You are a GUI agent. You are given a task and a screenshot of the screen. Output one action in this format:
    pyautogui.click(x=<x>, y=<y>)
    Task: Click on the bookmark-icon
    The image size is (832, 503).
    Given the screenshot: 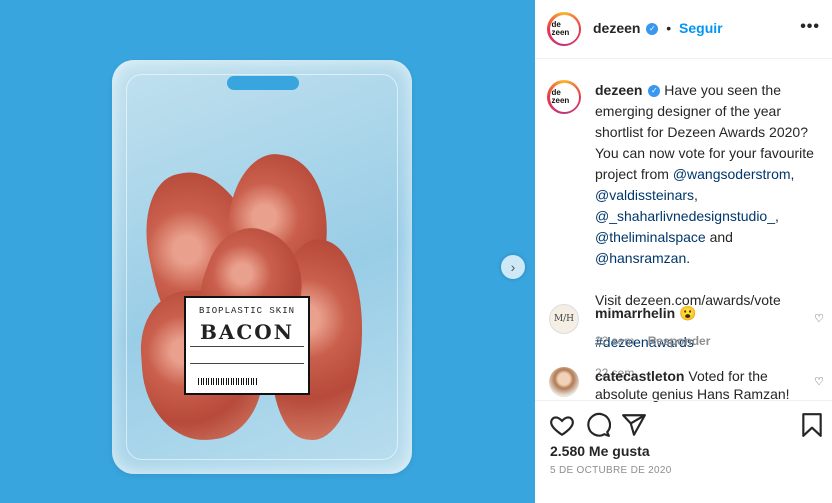 What is the action you would take?
    pyautogui.click(x=812, y=425)
    